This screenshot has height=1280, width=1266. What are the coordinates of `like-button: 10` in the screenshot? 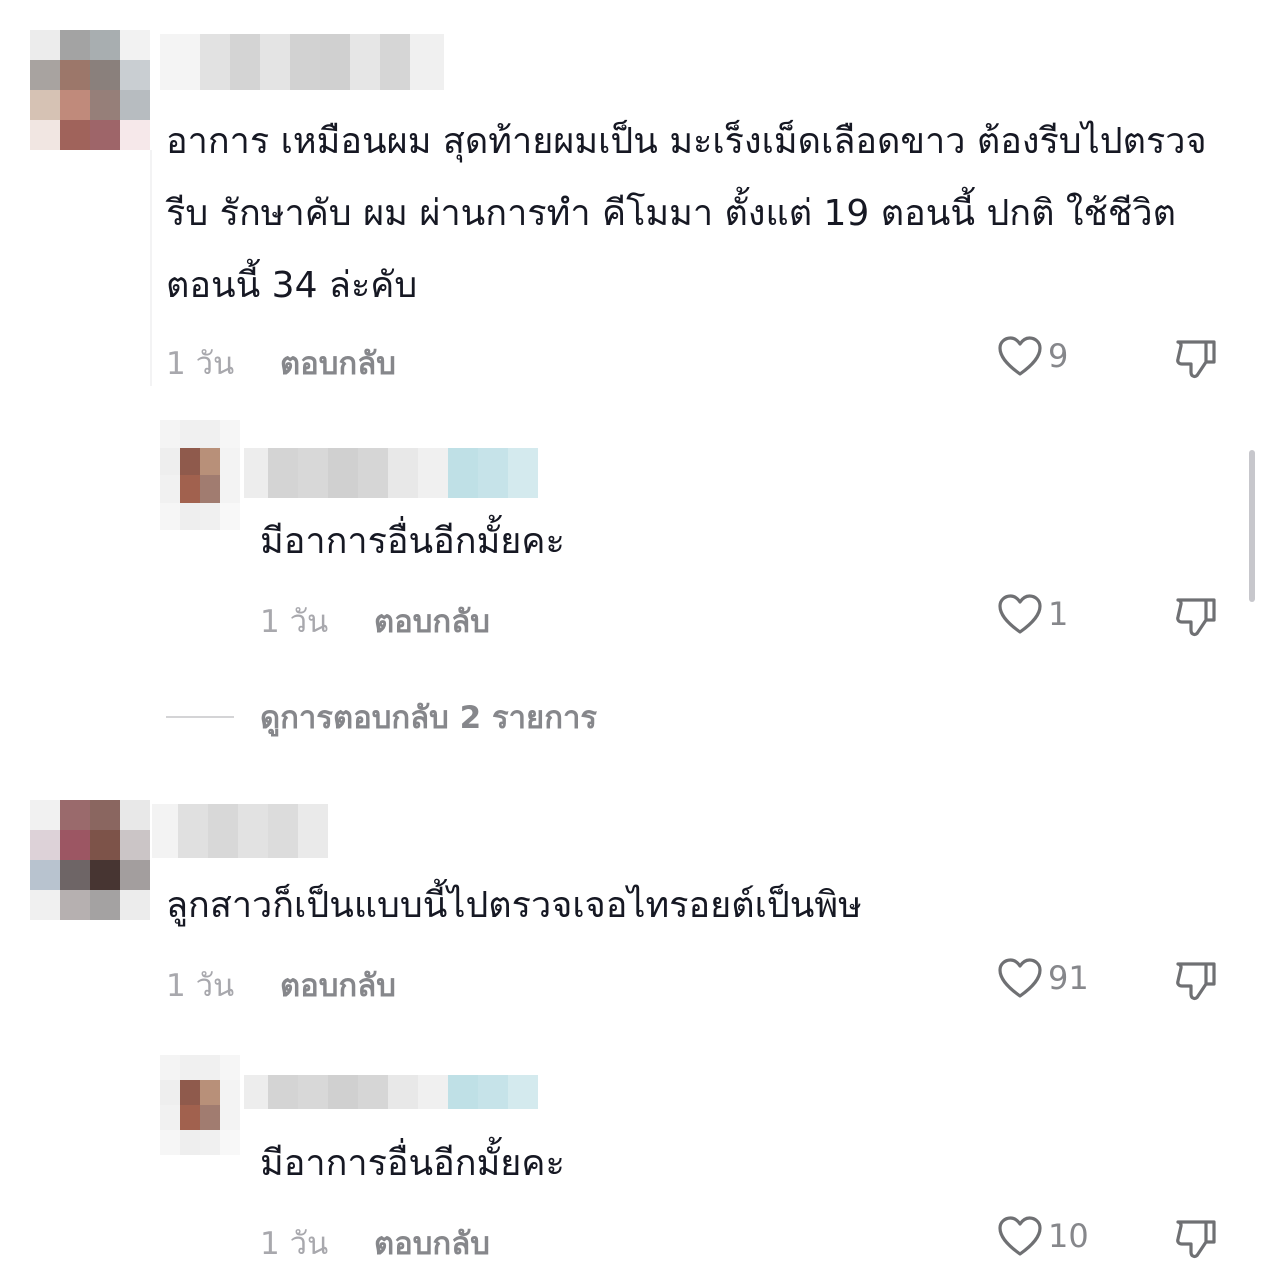 It's located at (1042, 1236).